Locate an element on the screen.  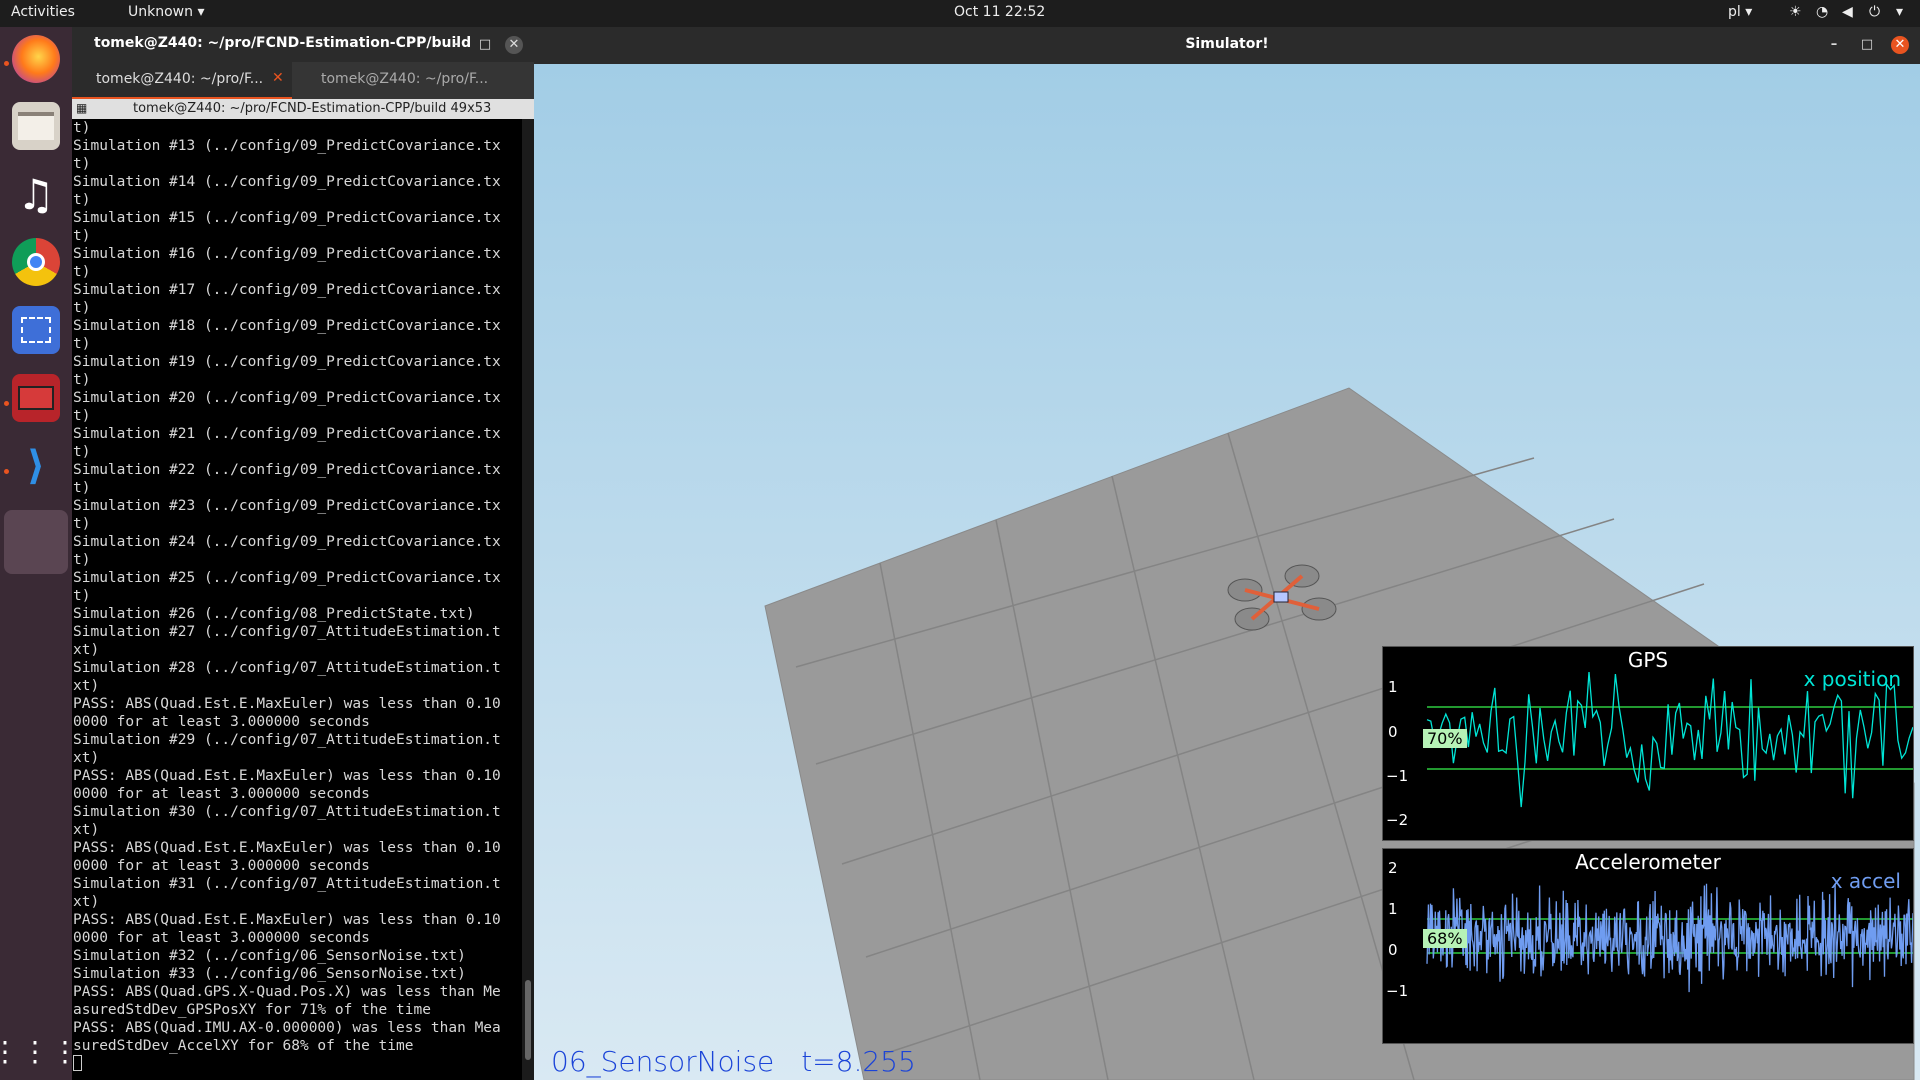
tab-close-icon: ✕ is located at coordinates (278, 78).